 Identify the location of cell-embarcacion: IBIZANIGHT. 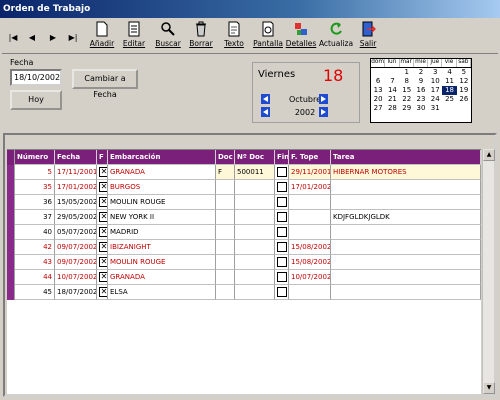
(162, 247).